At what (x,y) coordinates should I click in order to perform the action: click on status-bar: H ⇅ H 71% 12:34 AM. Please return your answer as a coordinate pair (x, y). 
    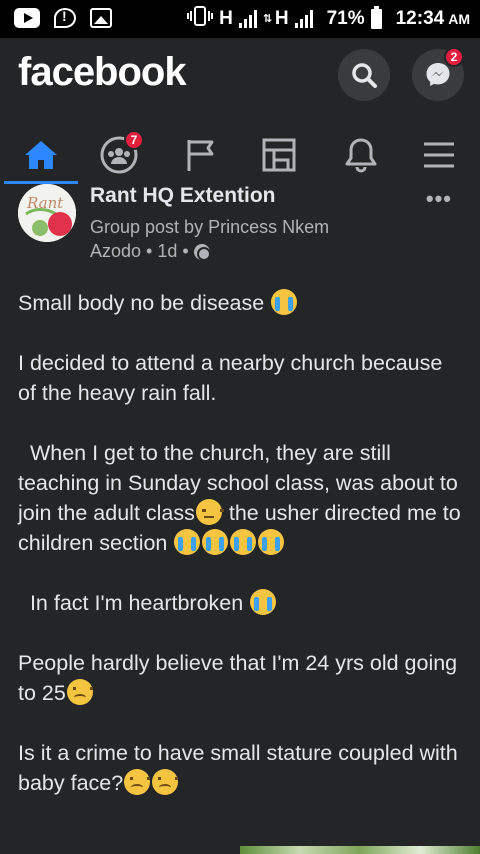
    Looking at the image, I should click on (240, 19).